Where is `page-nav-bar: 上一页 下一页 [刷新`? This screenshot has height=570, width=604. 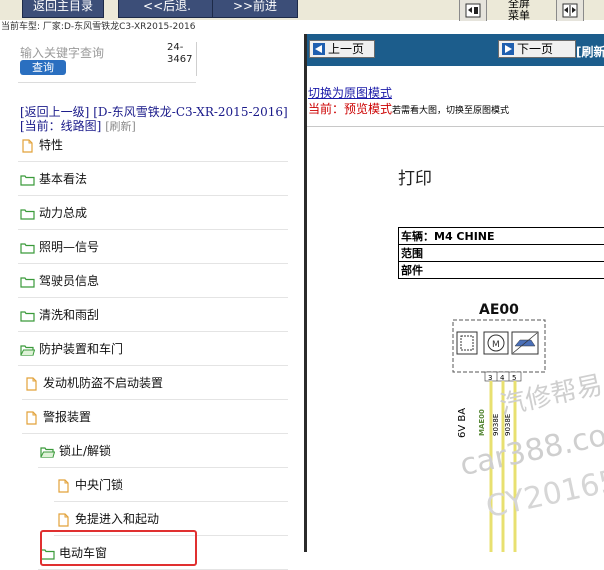 page-nav-bar: 上一页 下一页 [刷新 is located at coordinates (455, 50).